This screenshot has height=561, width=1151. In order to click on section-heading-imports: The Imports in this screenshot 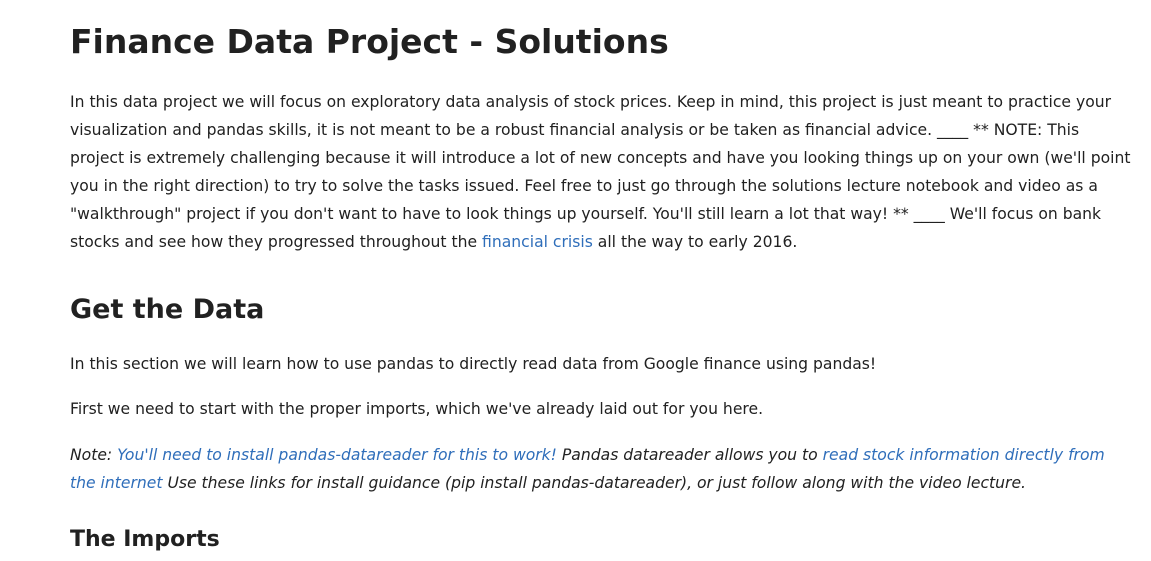, I will do `click(145, 539)`.